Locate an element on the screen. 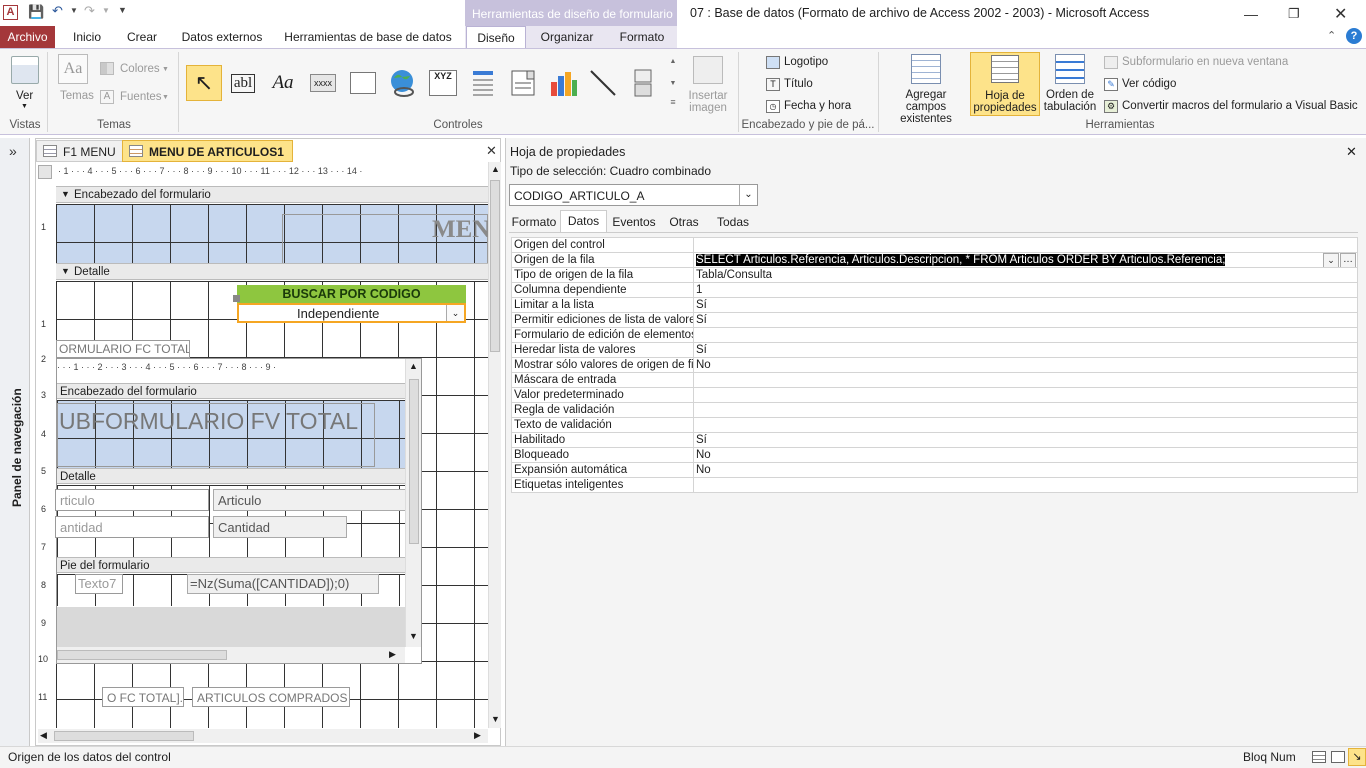 This screenshot has height=768, width=1366. undo-icon: ↶ is located at coordinates (57, 11).